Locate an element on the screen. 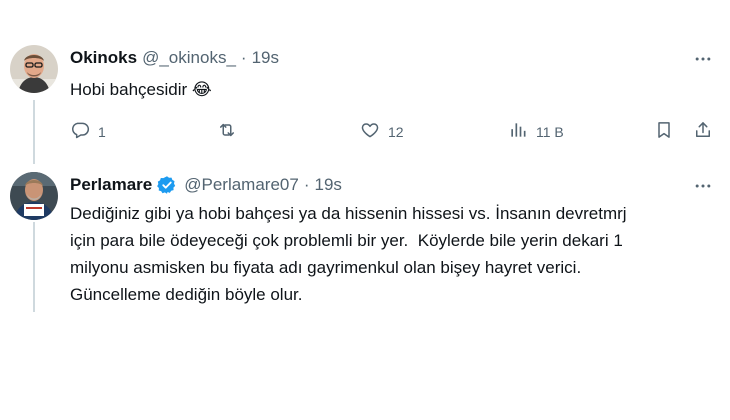 The image size is (730, 420). share-button is located at coordinates (703, 131).